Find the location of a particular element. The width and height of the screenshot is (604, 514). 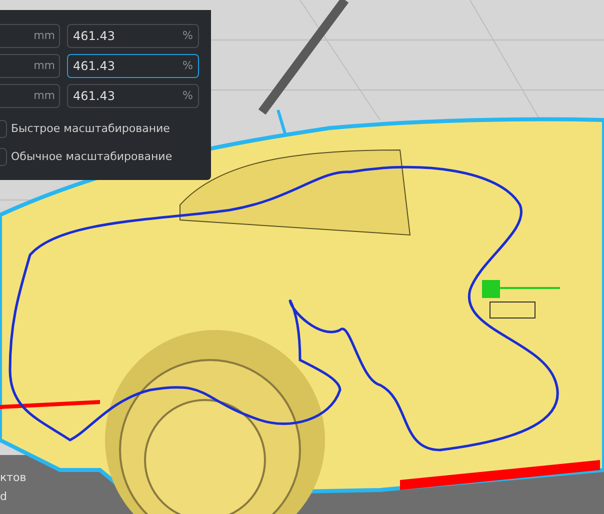

option-label: Быстрое масштабирование is located at coordinates (90, 128).